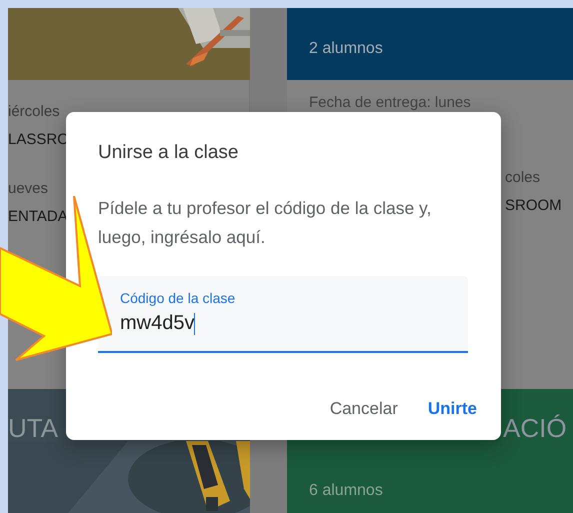 The image size is (573, 513). Describe the element at coordinates (283, 314) in the screenshot. I see `class-code-field: Código de la clase mw4d5v` at that location.